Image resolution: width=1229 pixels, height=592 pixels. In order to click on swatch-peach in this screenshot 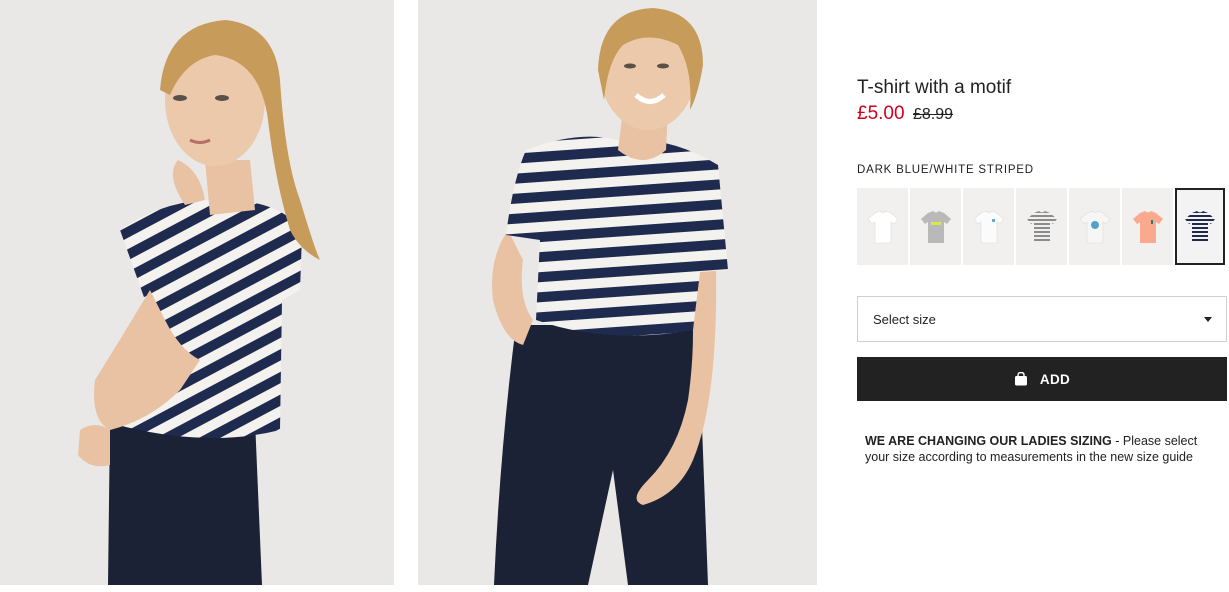, I will do `click(1147, 226)`.